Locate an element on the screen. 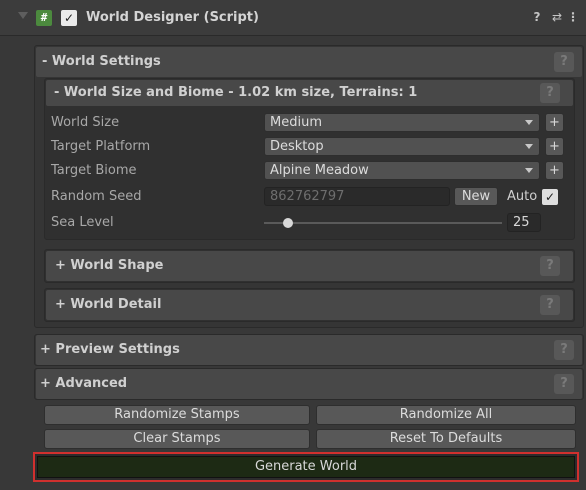  world-detail-title: + World Detail is located at coordinates (108, 304).